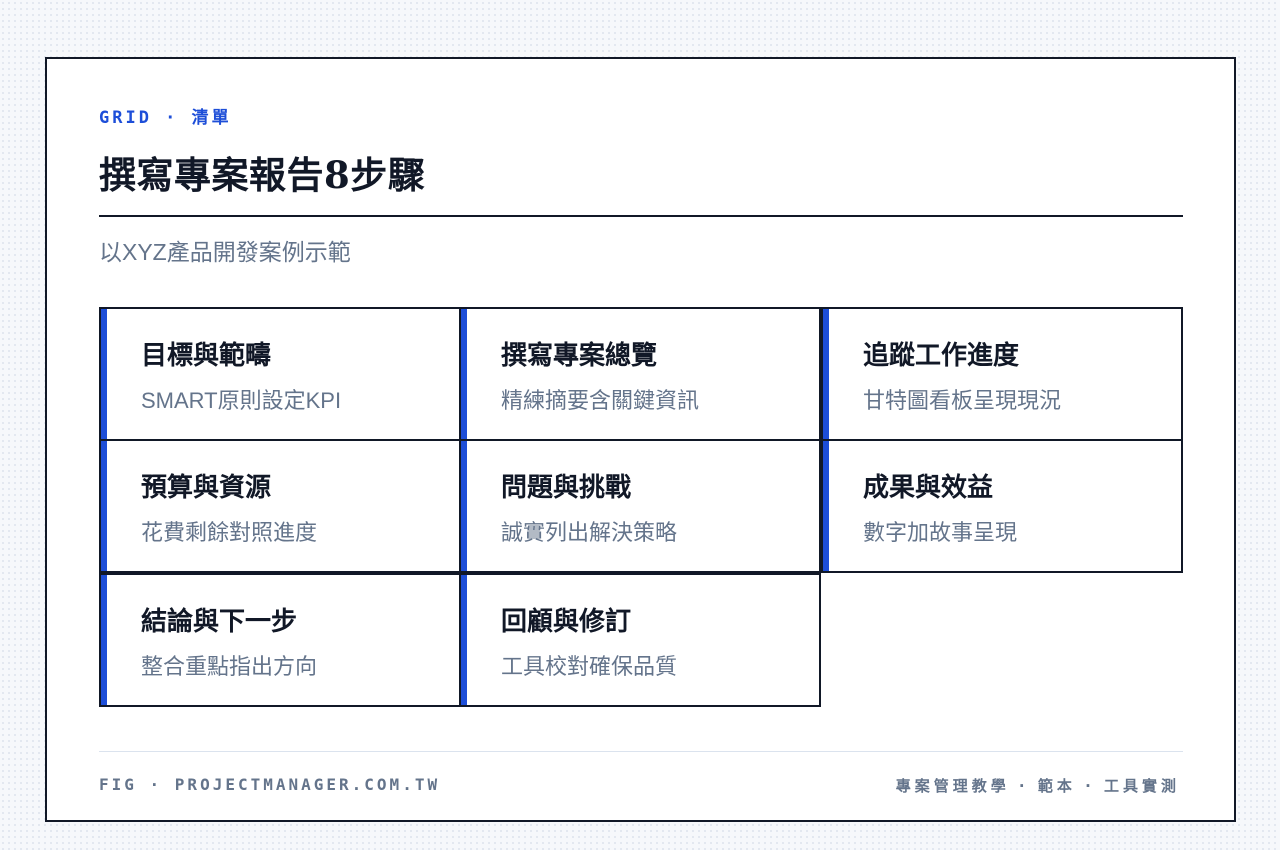 This screenshot has width=1280, height=850. I want to click on title-divider, so click(641, 216).